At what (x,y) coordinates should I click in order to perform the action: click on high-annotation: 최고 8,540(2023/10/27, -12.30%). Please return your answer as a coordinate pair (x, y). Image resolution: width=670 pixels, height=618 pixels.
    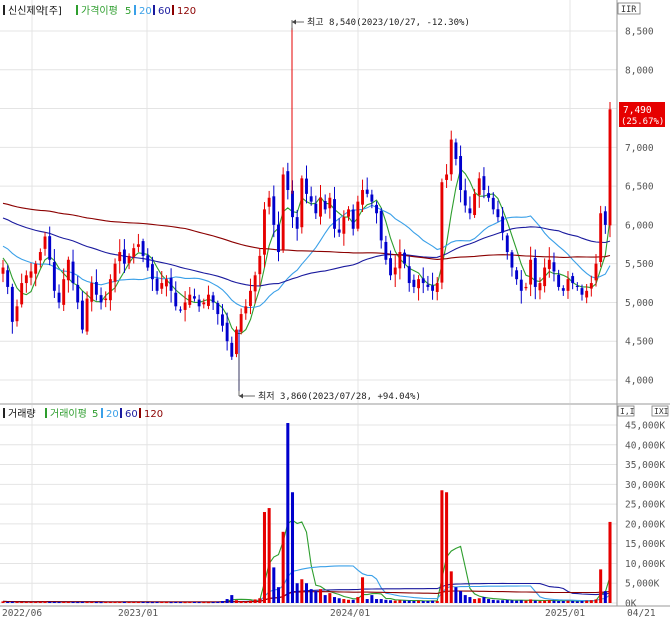
    Looking at the image, I should click on (380, 23).